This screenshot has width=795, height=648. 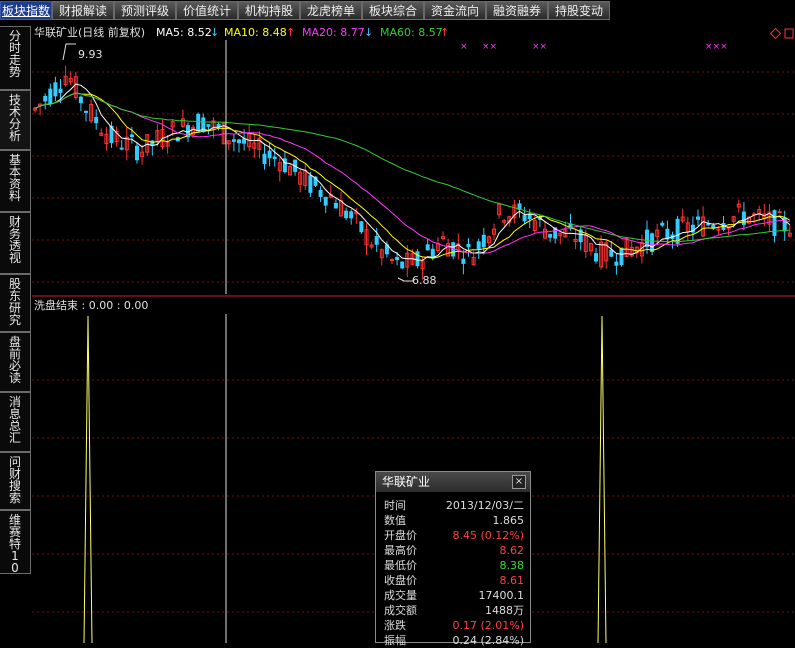 What do you see at coordinates (14, 240) in the screenshot?
I see `sidebar-tab-label: 财务透视` at bounding box center [14, 240].